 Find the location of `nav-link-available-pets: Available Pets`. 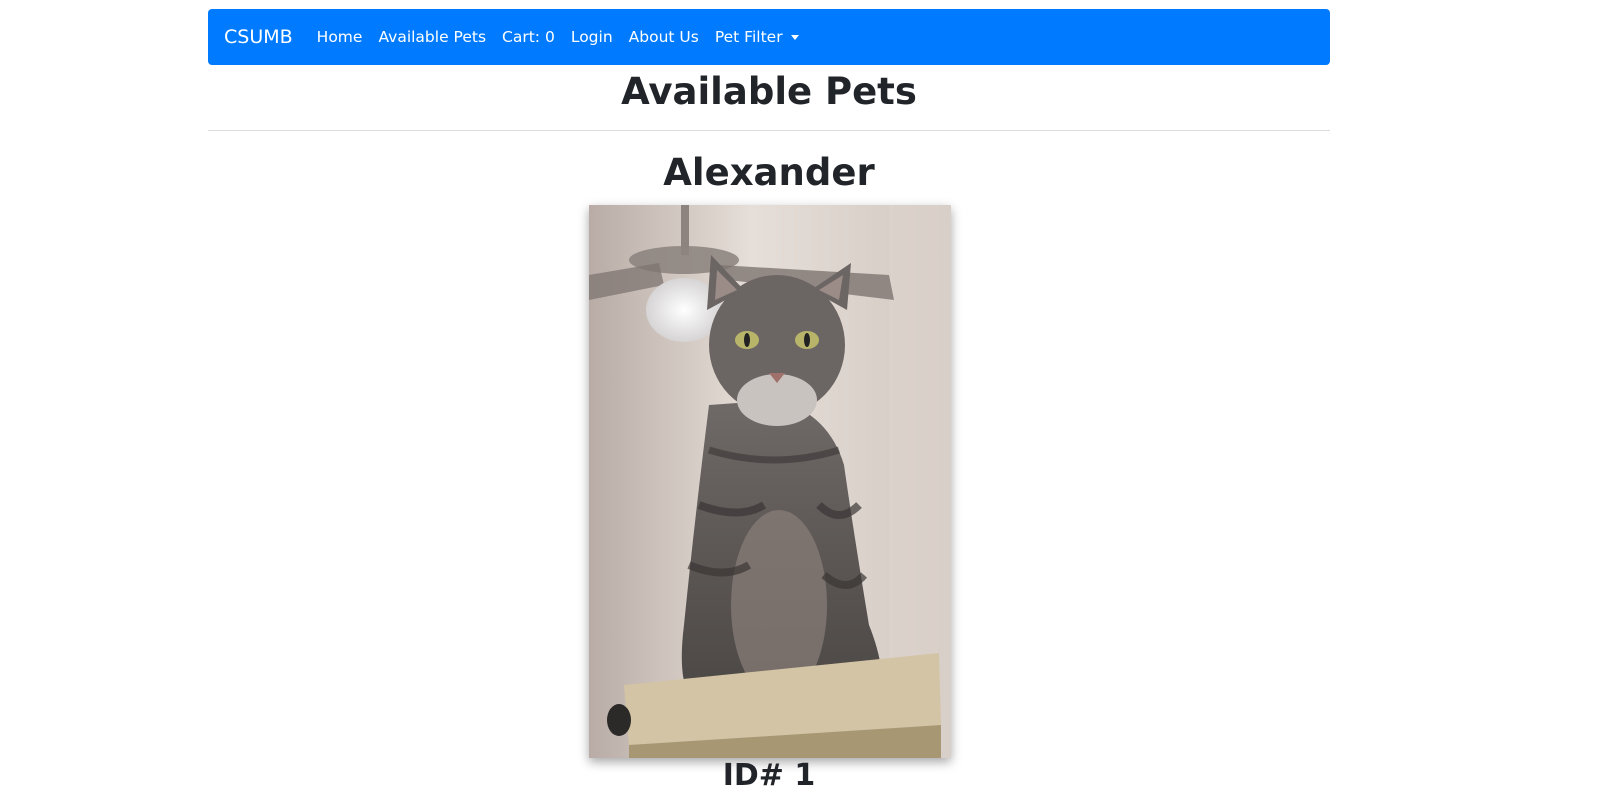

nav-link-available-pets: Available Pets is located at coordinates (432, 37).